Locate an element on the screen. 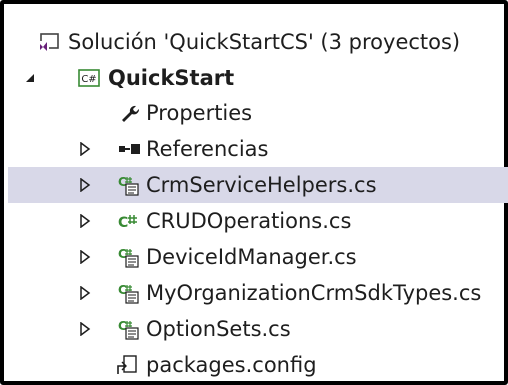 The height and width of the screenshot is (385, 508). svg-text: C is located at coordinates (123, 223).